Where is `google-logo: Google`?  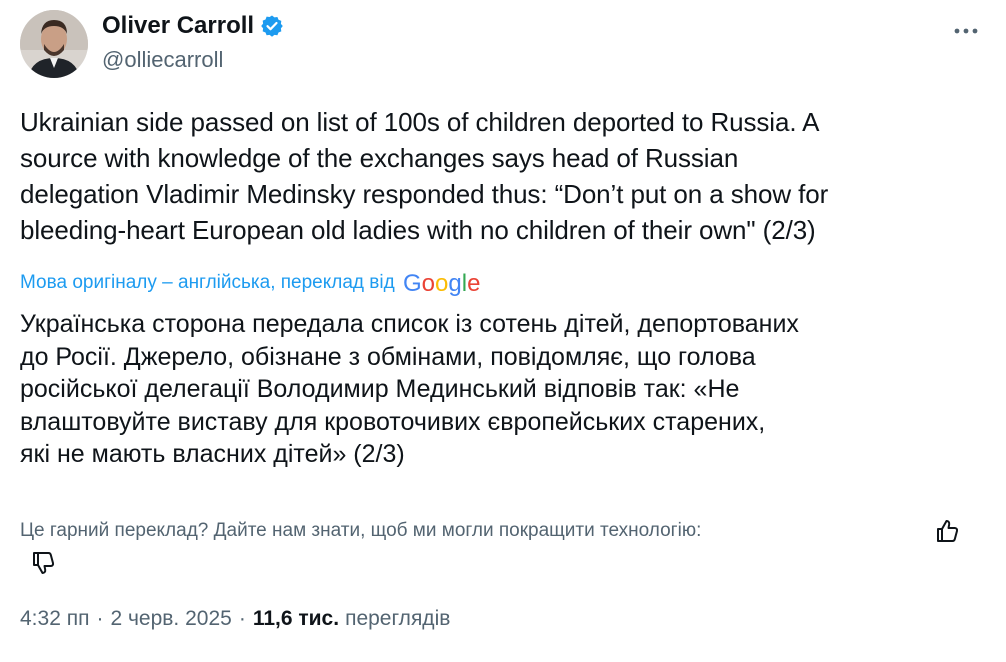
google-logo: Google is located at coordinates (445, 283).